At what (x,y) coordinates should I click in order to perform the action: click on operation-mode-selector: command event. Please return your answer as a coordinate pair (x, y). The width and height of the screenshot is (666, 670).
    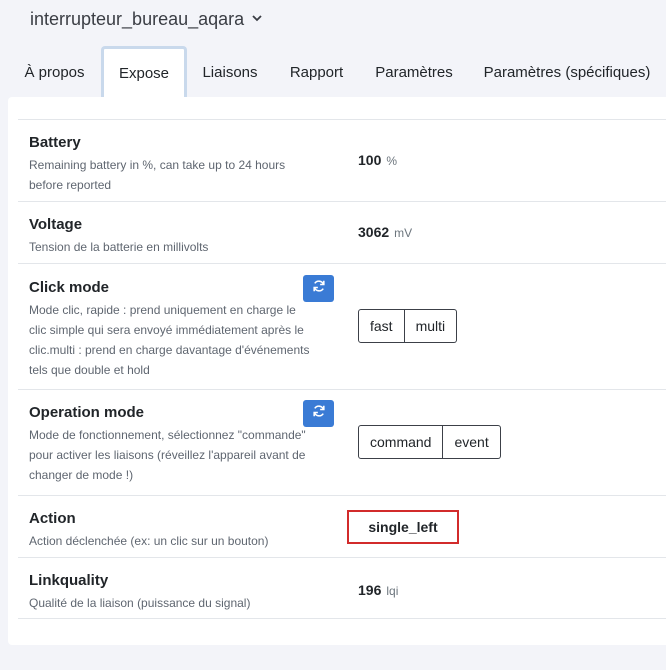
    Looking at the image, I should click on (429, 442).